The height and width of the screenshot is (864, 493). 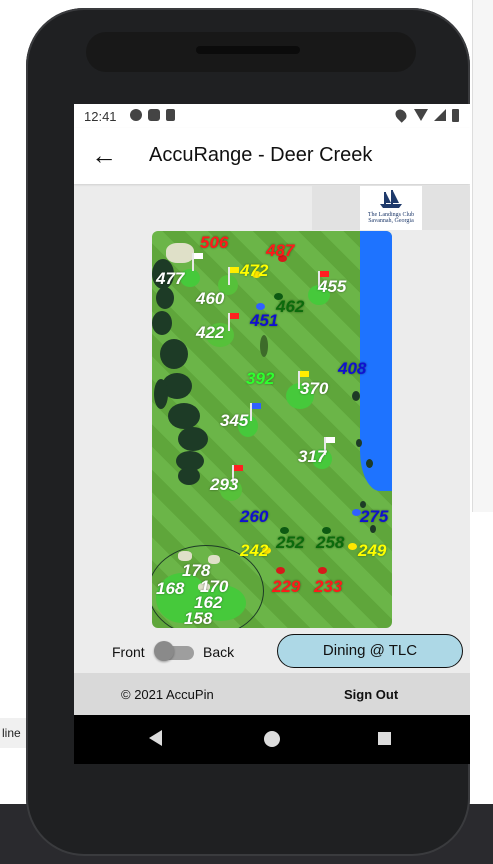 I want to click on distance-label: 158, so click(x=198, y=618).